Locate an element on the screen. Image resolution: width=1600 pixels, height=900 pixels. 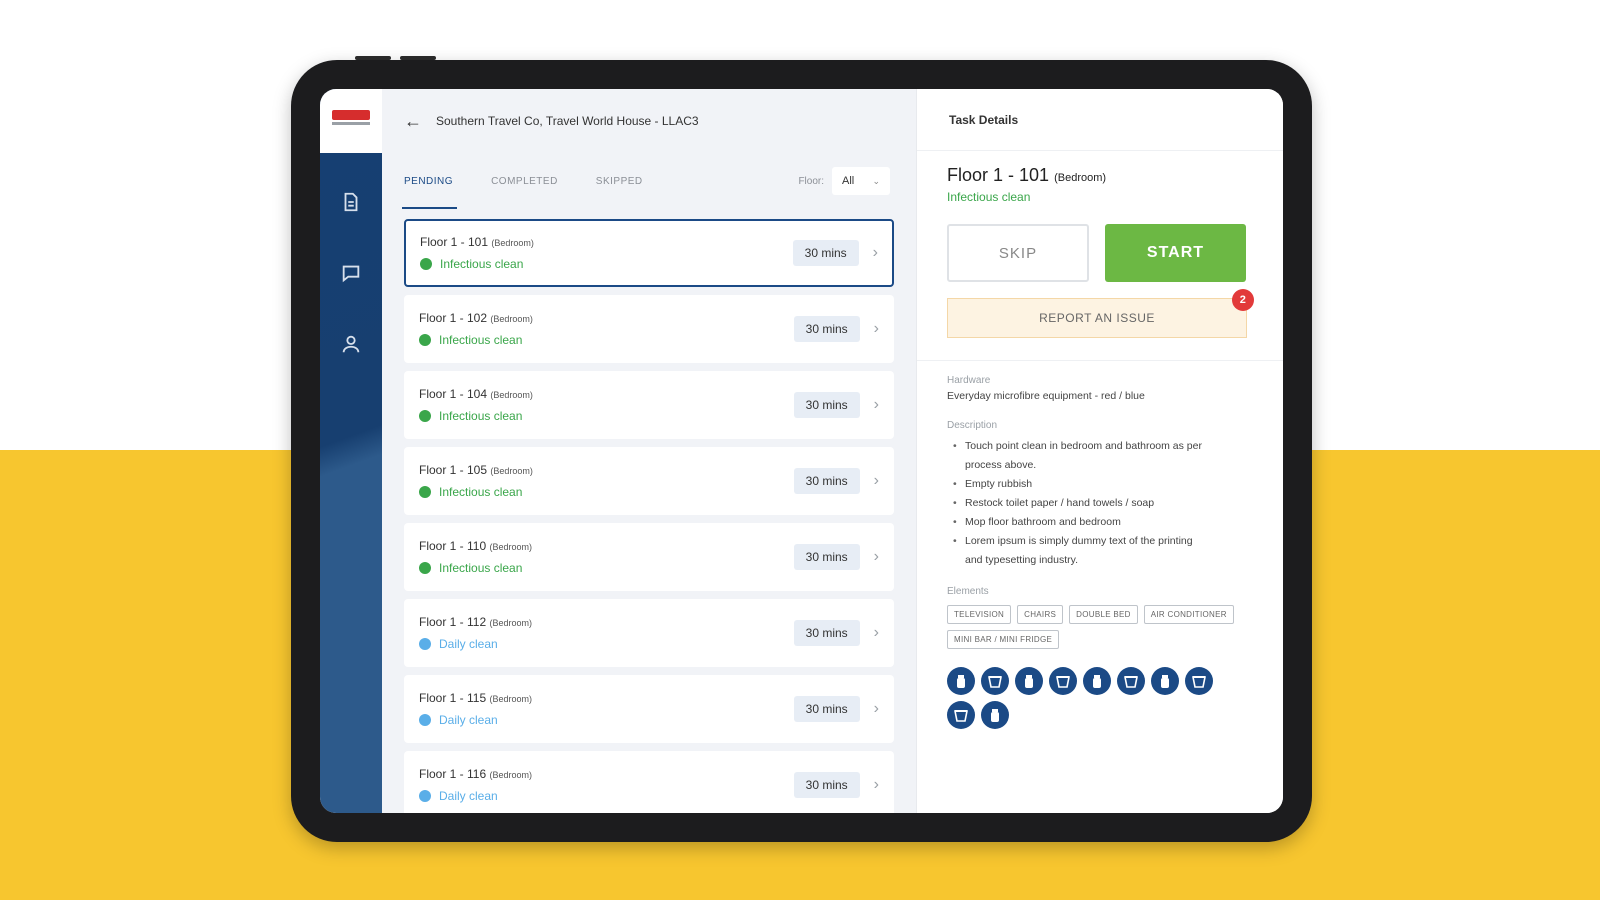
issue-count-badge: 2 is located at coordinates (1243, 300).